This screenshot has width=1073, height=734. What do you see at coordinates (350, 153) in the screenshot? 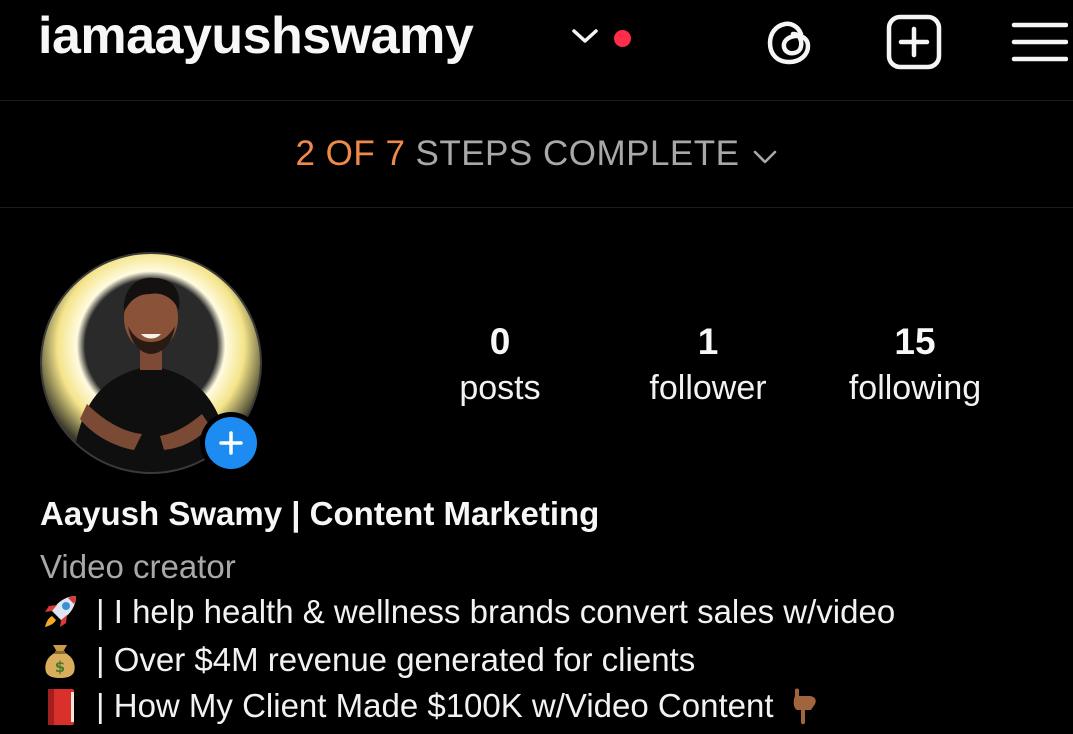
I see `steps-progress: 2 OF 7` at bounding box center [350, 153].